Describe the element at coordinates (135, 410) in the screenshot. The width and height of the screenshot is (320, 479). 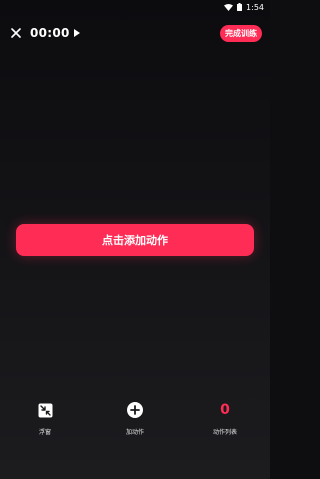
I see `plus-circle-icon` at that location.